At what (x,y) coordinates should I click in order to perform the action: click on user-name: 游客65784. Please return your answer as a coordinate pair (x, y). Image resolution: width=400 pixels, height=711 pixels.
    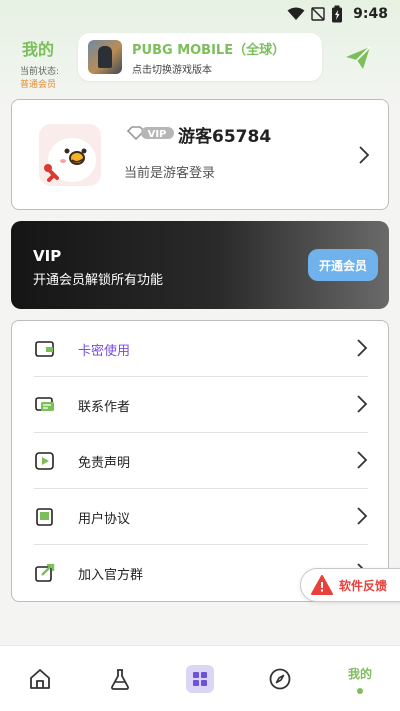
    Looking at the image, I should click on (225, 137).